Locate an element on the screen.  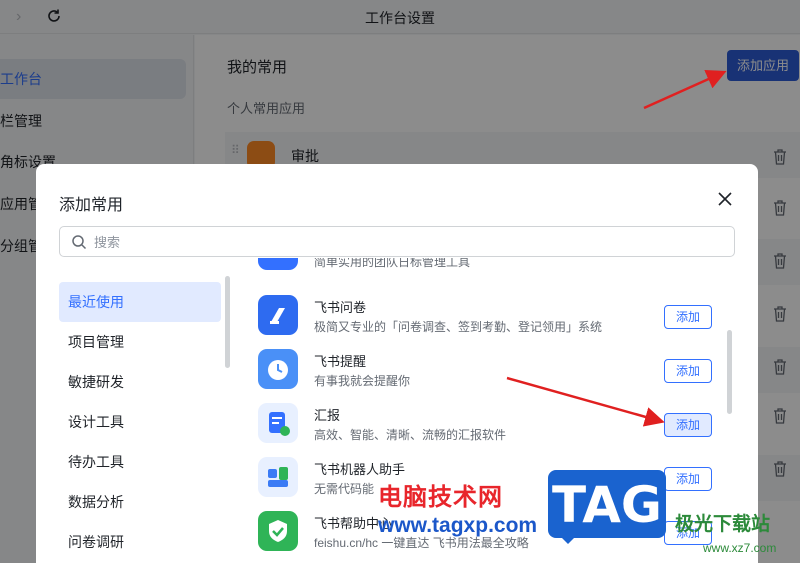
app-name: 飞书提醒 is located at coordinates (340, 361).